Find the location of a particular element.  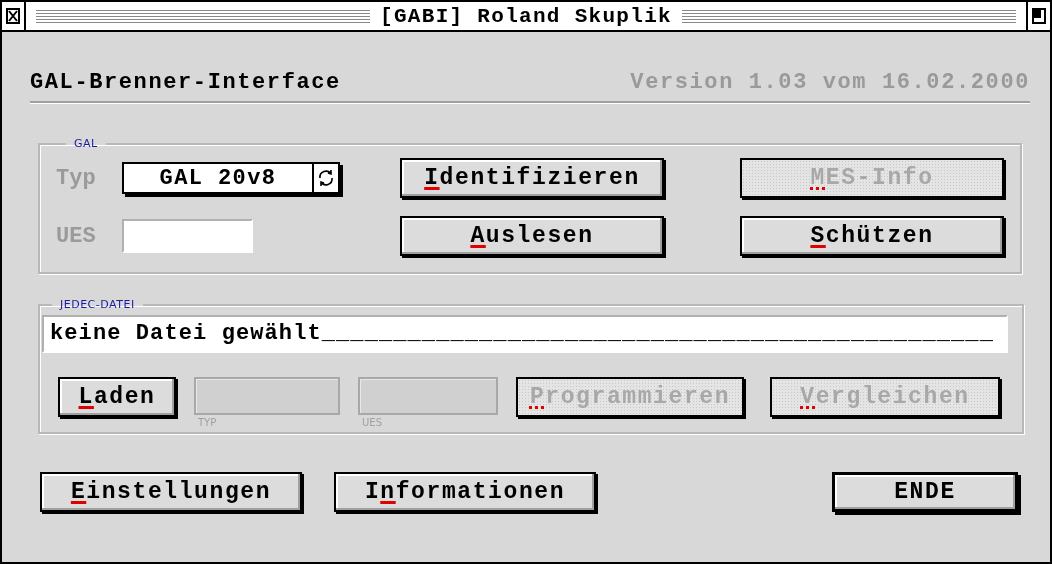

type-popup: GAL 20v8 is located at coordinates (231, 178).